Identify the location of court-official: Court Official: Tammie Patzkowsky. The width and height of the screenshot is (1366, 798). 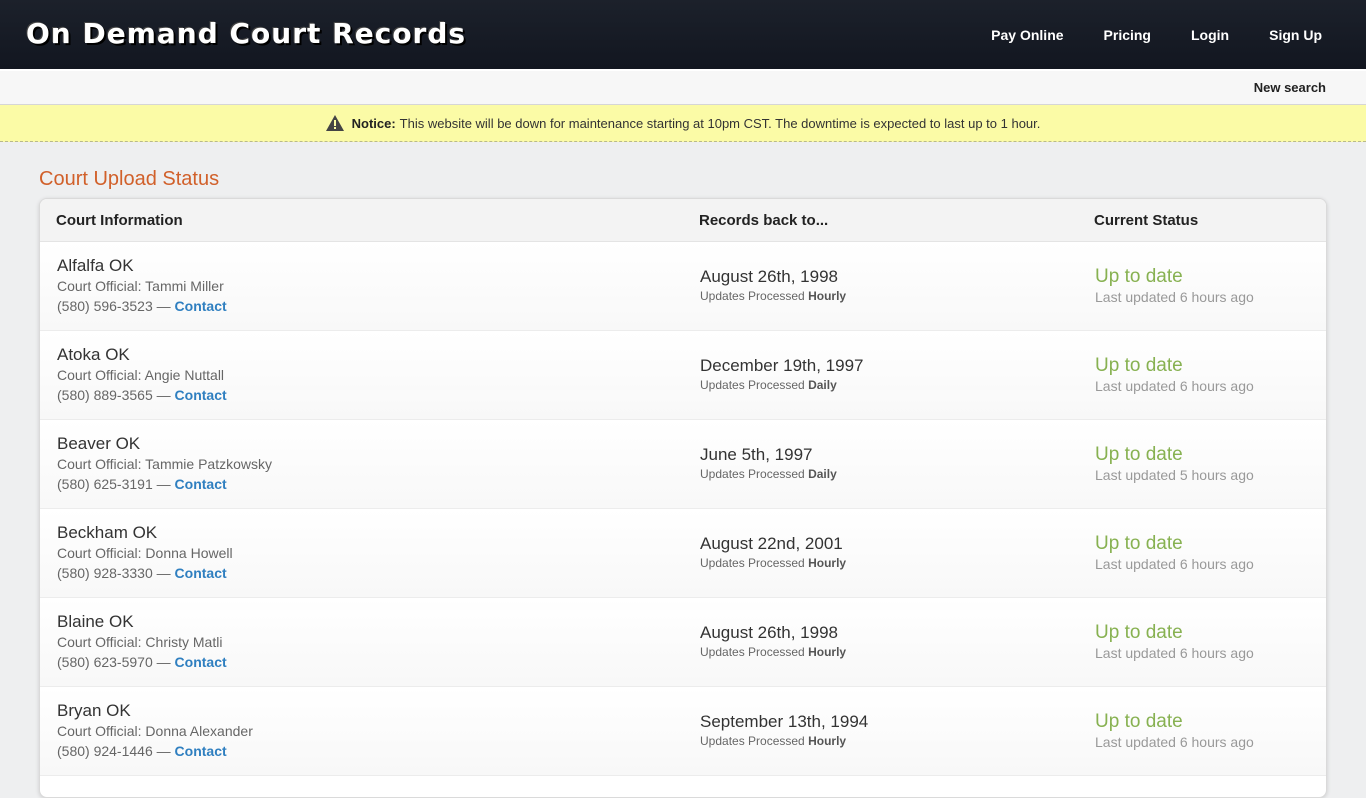
(164, 464).